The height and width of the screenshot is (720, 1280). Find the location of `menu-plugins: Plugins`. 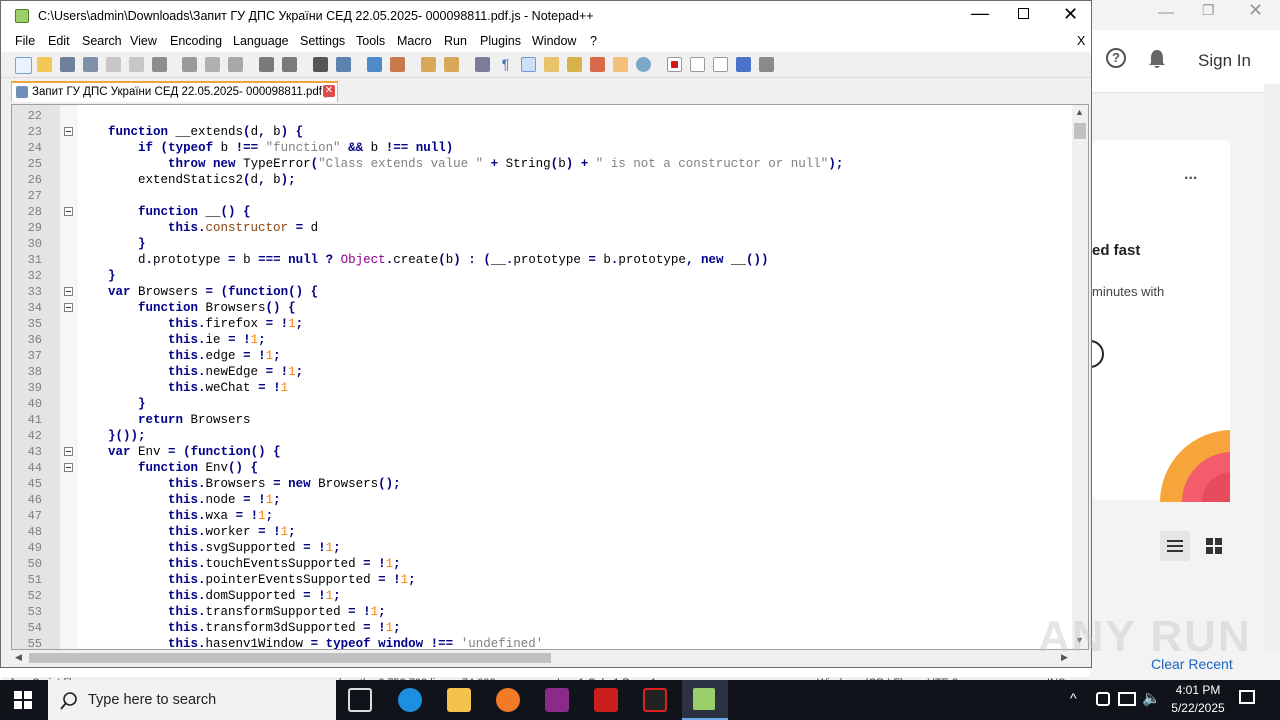

menu-plugins: Plugins is located at coordinates (500, 41).